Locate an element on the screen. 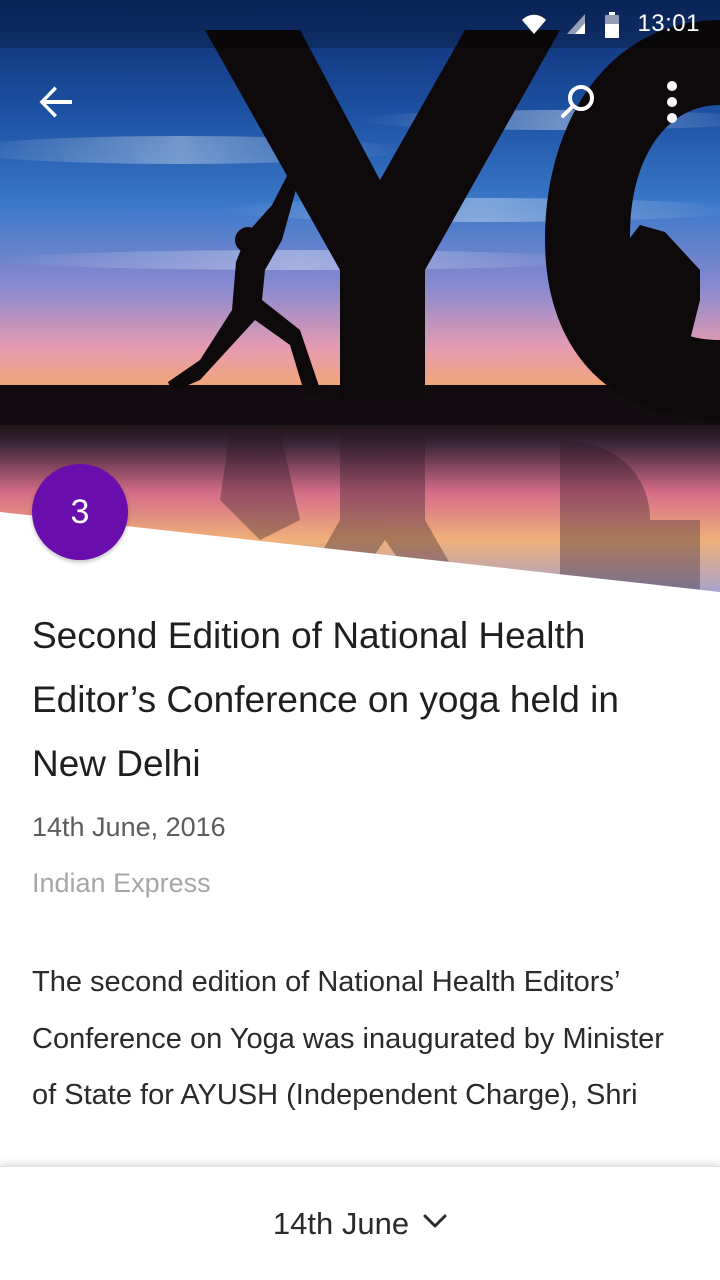  badge-number: 3 is located at coordinates (80, 511).